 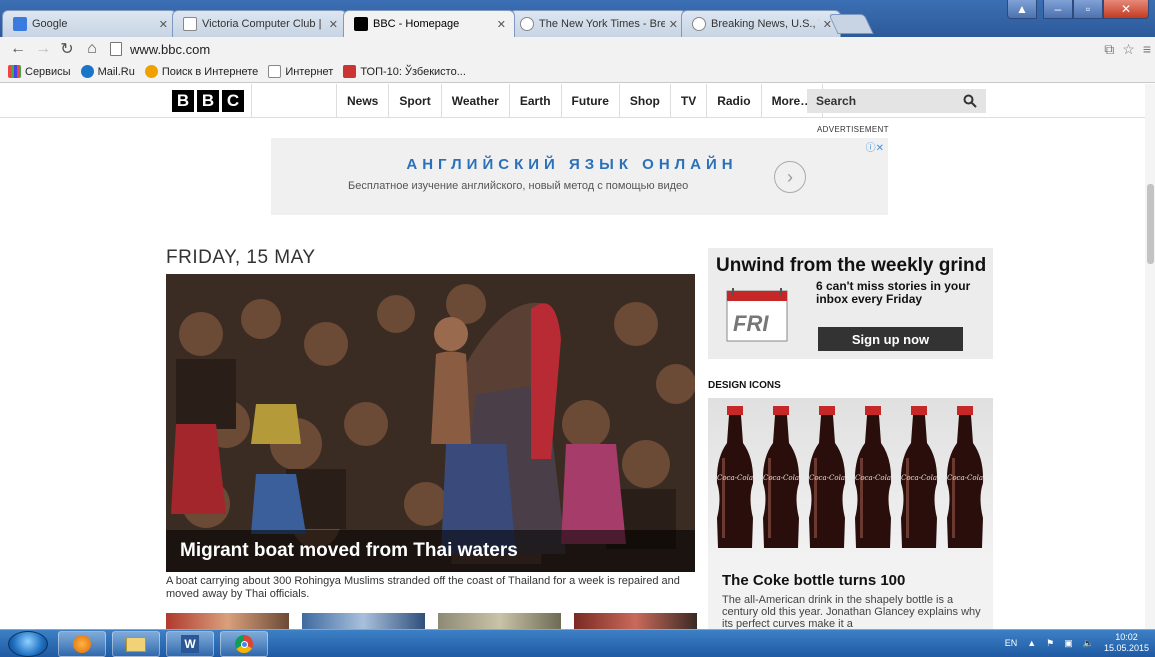 What do you see at coordinates (1126, 643) in the screenshot?
I see `clock: 10:02 15.05.2015` at bounding box center [1126, 643].